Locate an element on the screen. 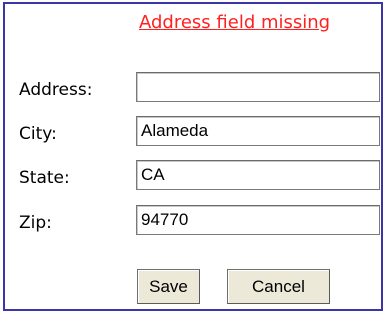 The image size is (389, 316). zip-input is located at coordinates (258, 220).